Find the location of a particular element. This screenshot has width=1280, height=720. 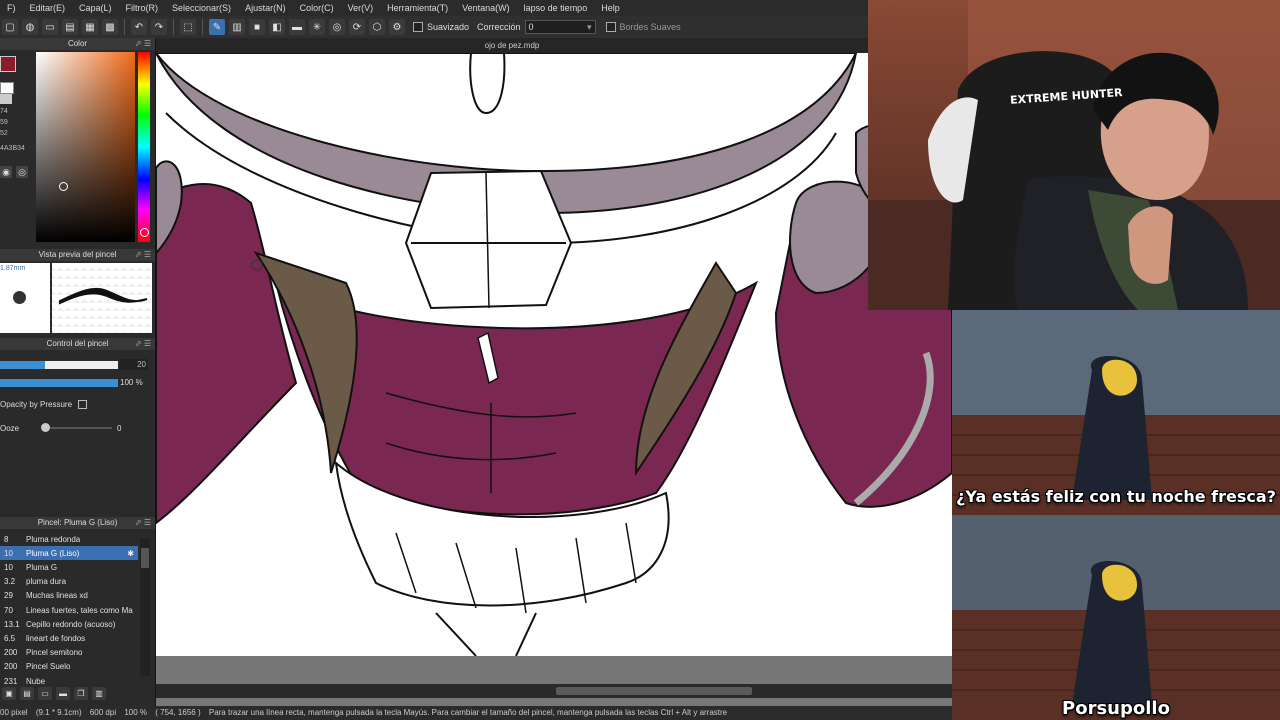

transparent-swatch is located at coordinates (6, 99).